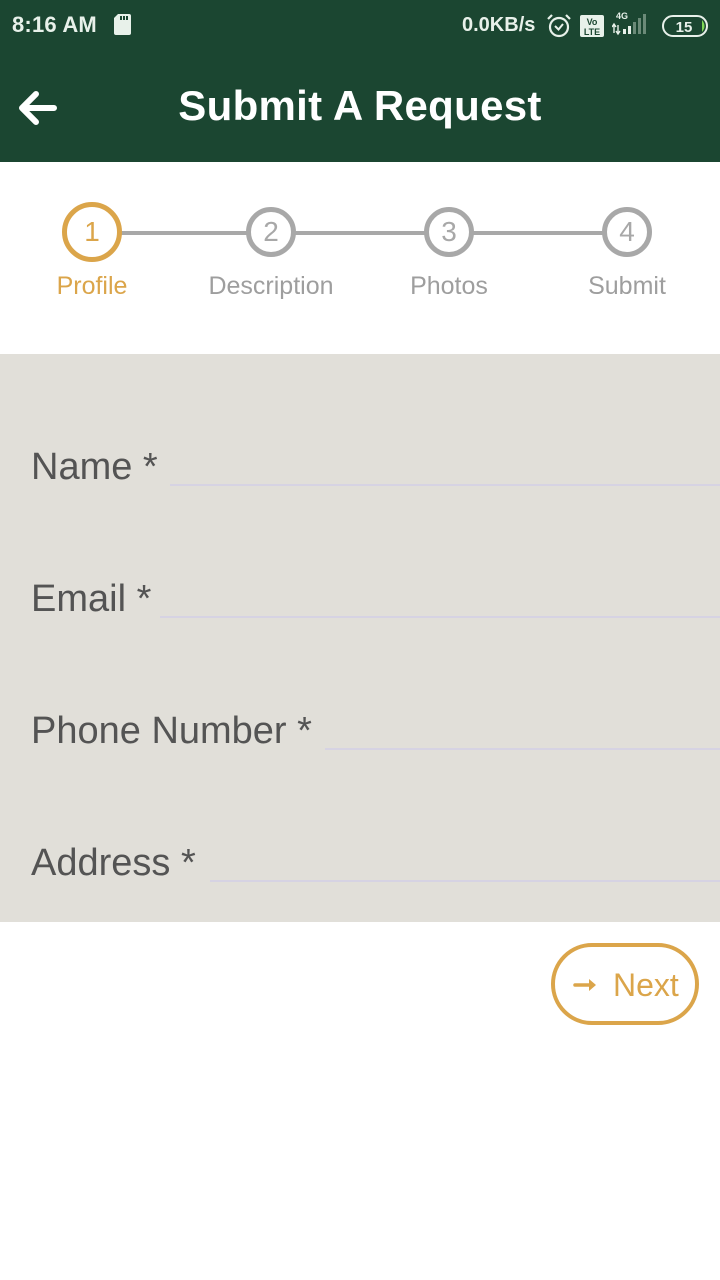 This screenshot has width=720, height=1280. I want to click on name-field: Name *, so click(360, 476).